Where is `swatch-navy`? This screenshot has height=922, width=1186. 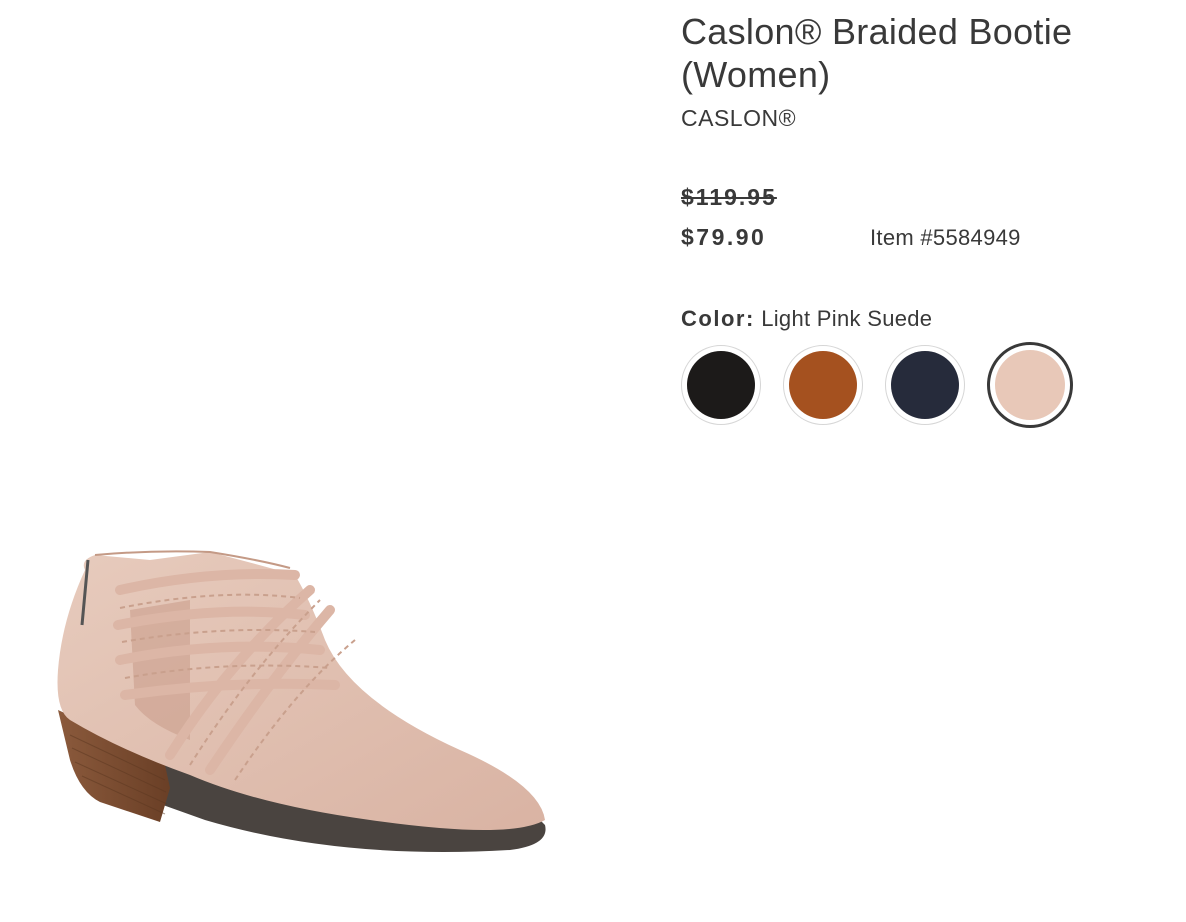
swatch-navy is located at coordinates (925, 385).